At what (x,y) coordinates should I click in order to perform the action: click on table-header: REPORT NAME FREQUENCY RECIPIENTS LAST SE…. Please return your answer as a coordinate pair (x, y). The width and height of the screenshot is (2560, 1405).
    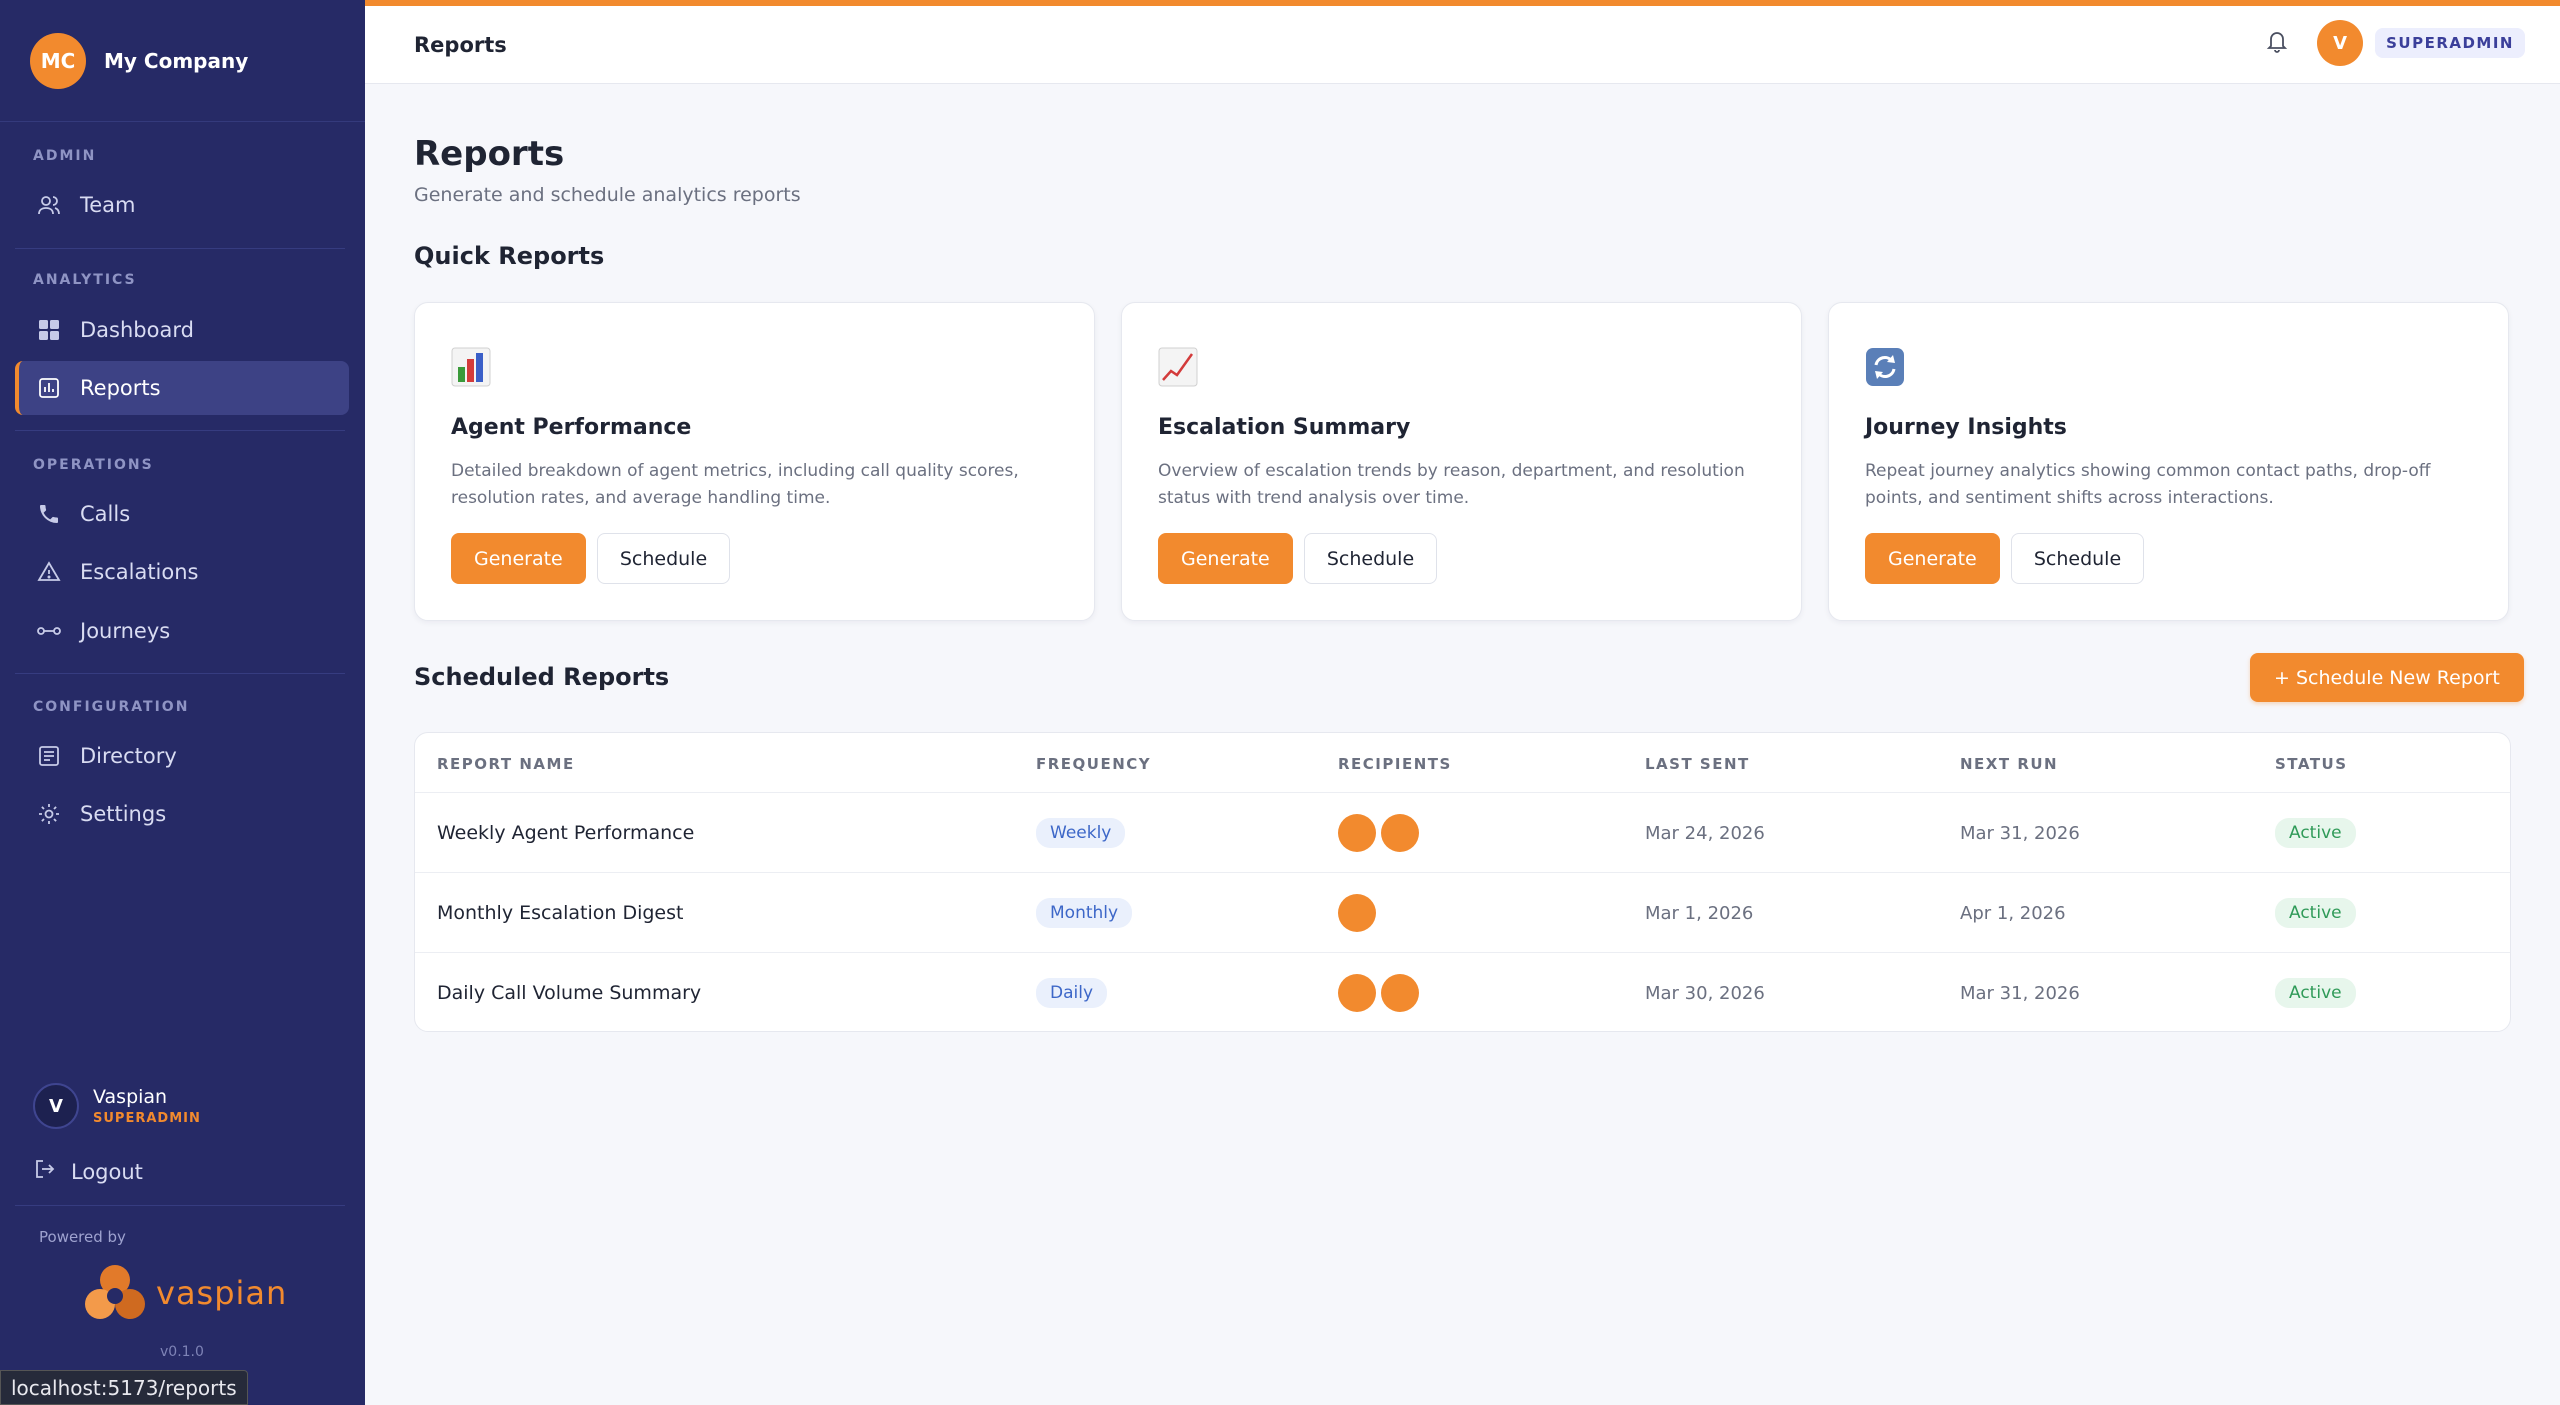
    Looking at the image, I should click on (1462, 763).